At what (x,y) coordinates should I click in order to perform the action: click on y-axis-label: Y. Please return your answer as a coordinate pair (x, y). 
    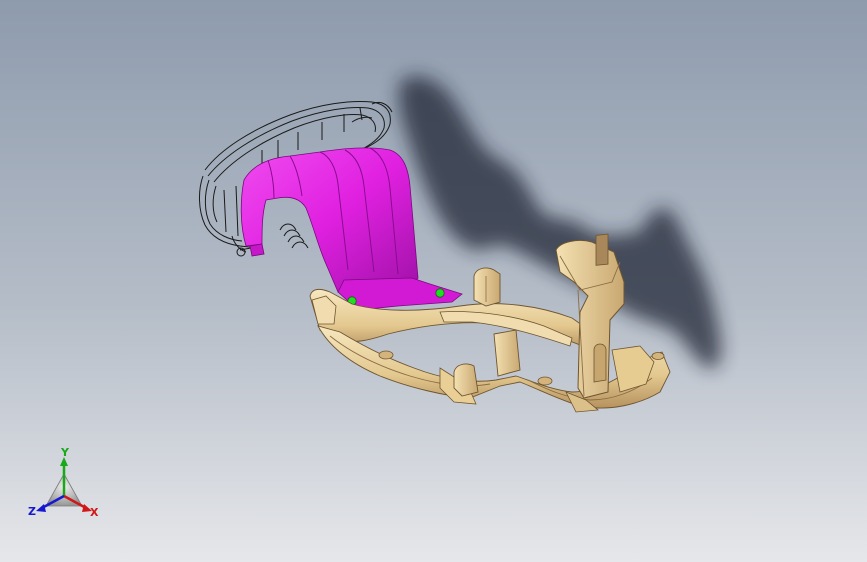
    Looking at the image, I should click on (65, 452).